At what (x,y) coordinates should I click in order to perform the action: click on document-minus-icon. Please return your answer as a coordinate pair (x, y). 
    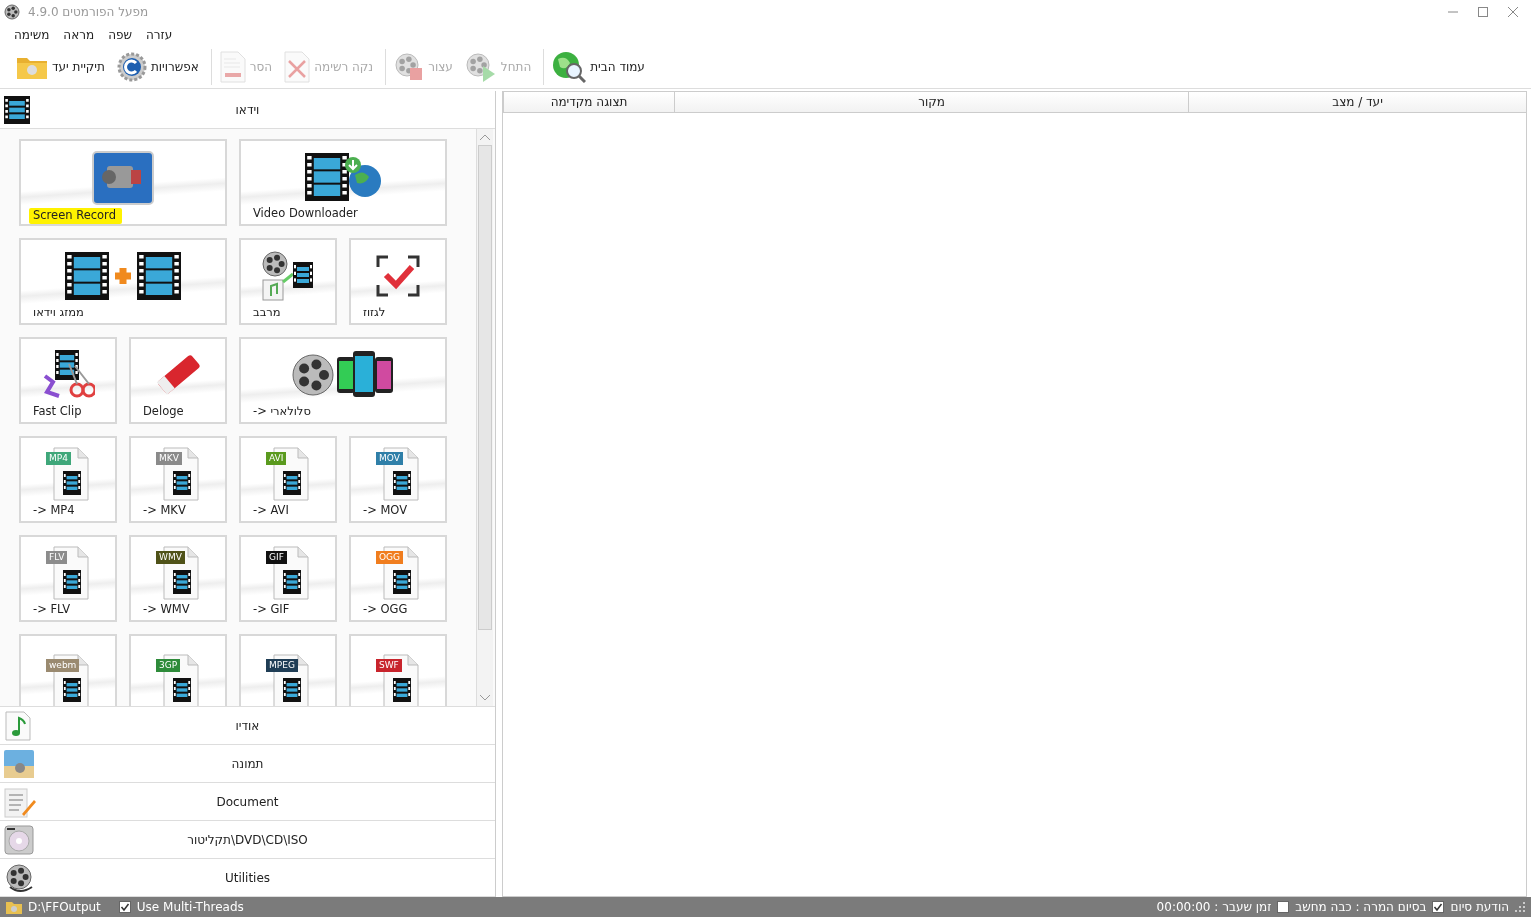
    Looking at the image, I should click on (232, 67).